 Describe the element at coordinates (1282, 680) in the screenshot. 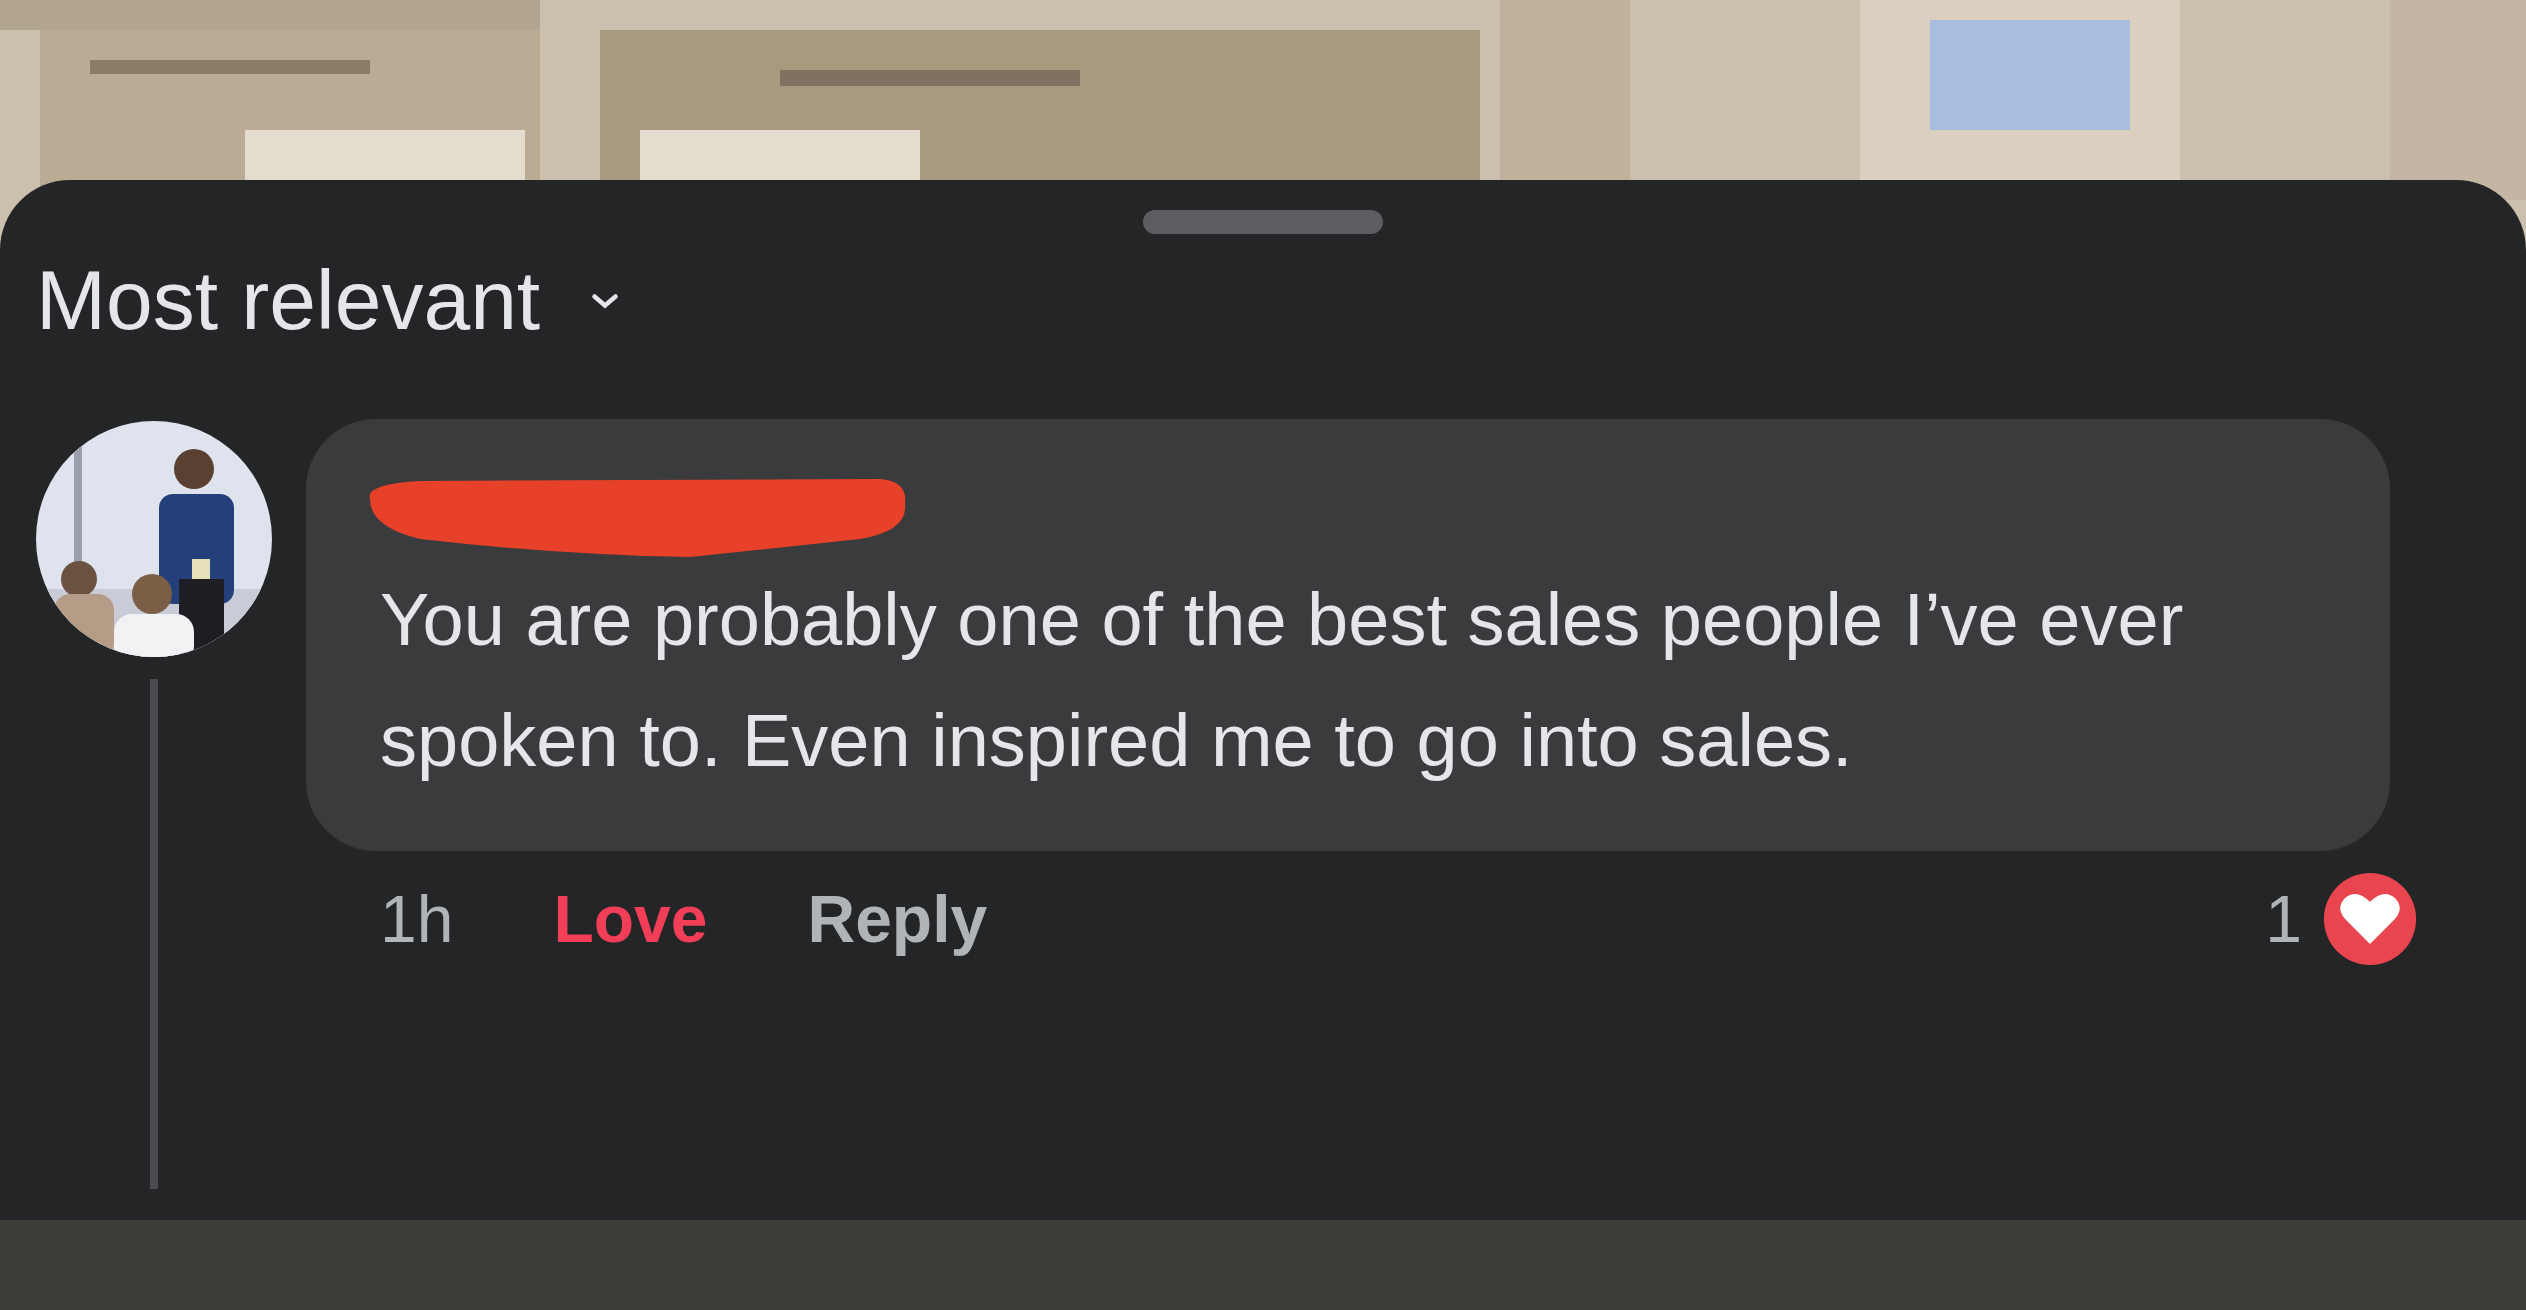

I see `comment-text: You are probably one of the best sales people I’ve ever spoken to. Even inspired me to go into sales.` at that location.